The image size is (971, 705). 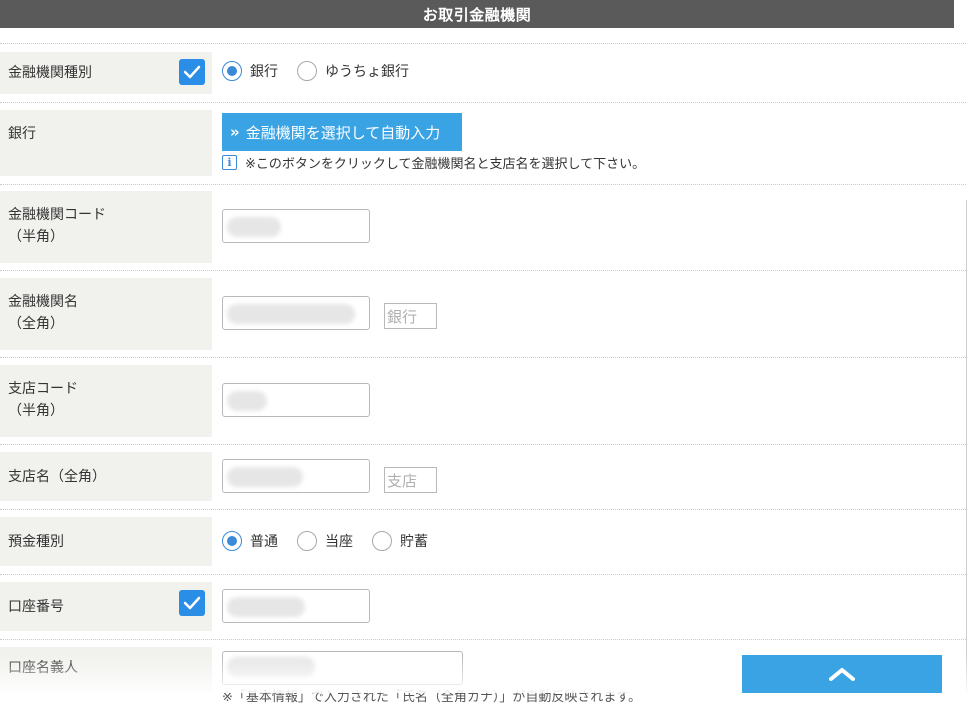 I want to click on radio-option-toza: 当座, so click(x=325, y=541).